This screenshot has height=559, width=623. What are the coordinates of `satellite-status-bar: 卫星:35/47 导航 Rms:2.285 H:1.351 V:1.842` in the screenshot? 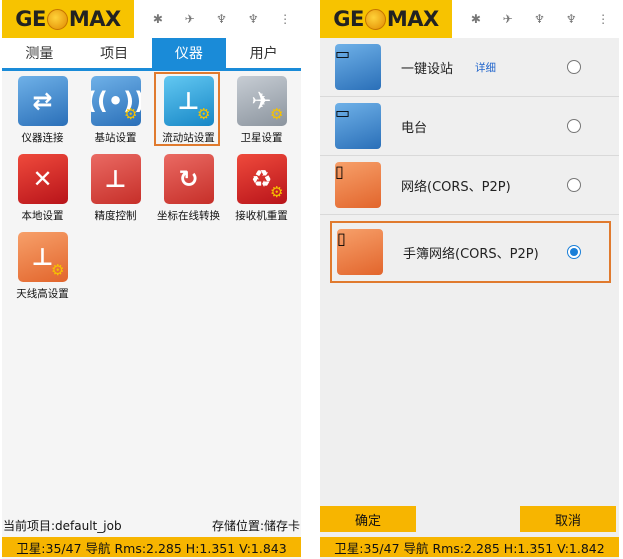 It's located at (469, 547).